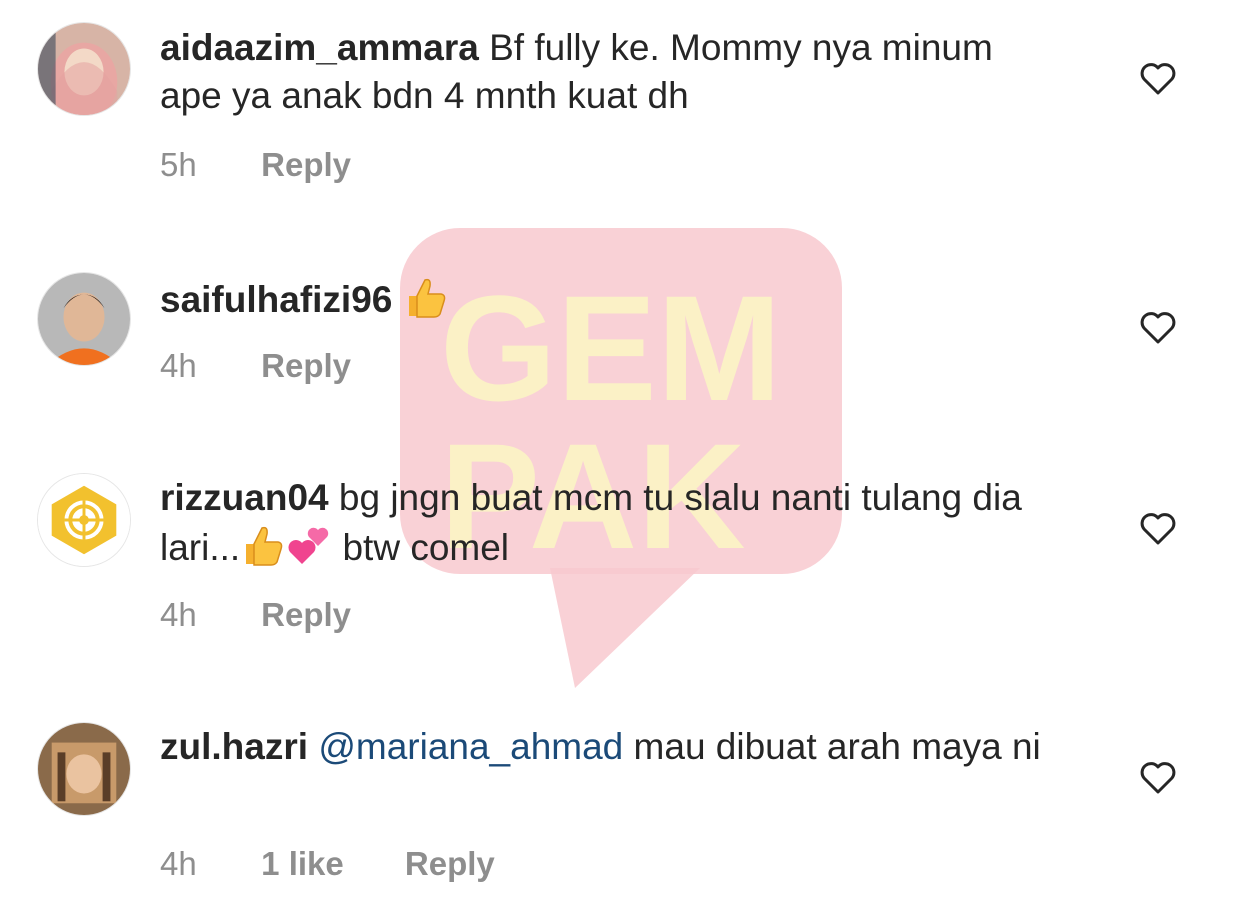  I want to click on comment-meta: 4h 1 like Reply, so click(327, 864).